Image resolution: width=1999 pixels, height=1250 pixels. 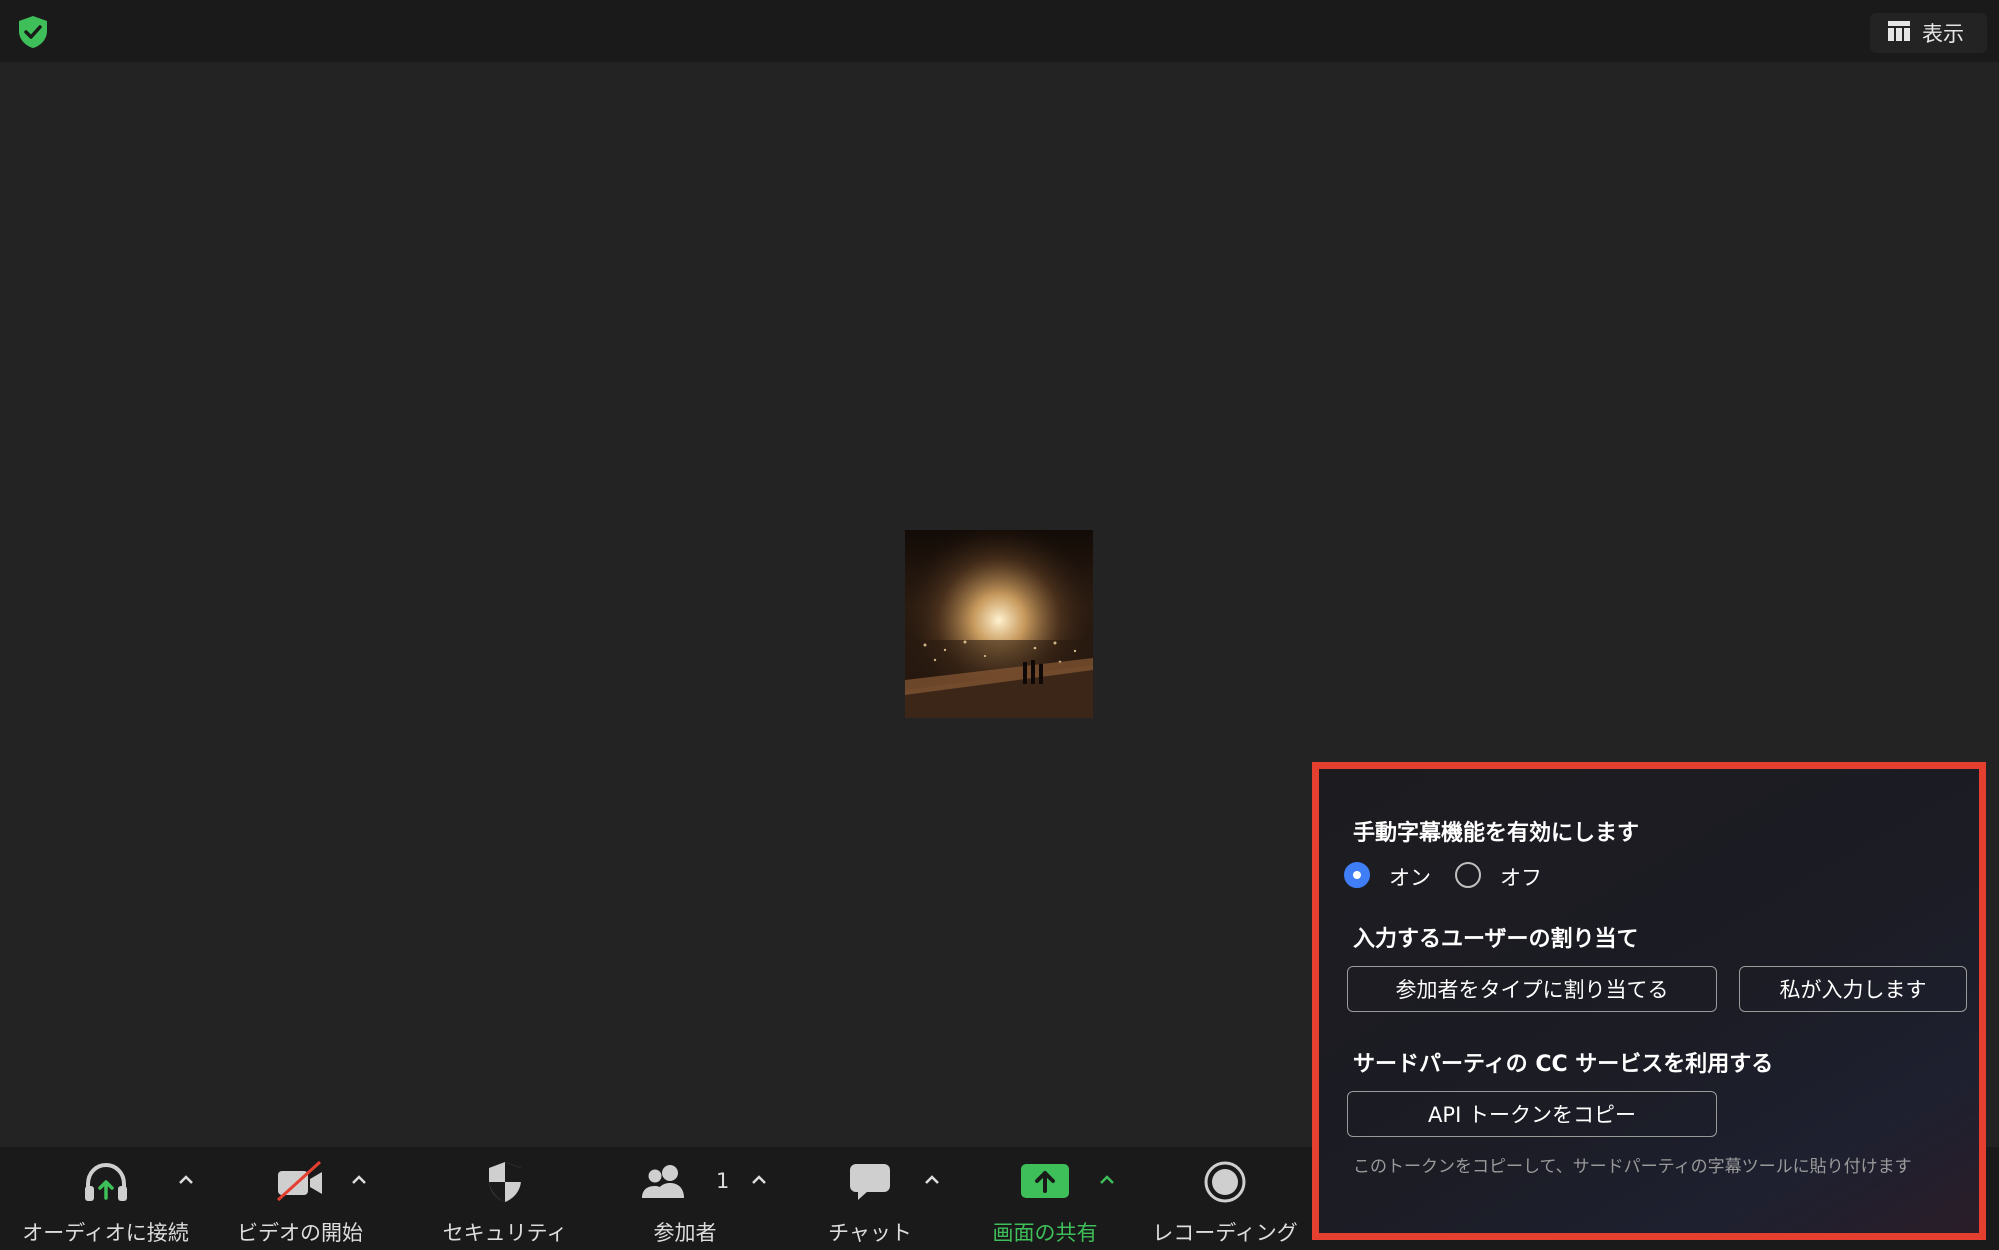 I want to click on view-button: 表示, so click(x=1928, y=33).